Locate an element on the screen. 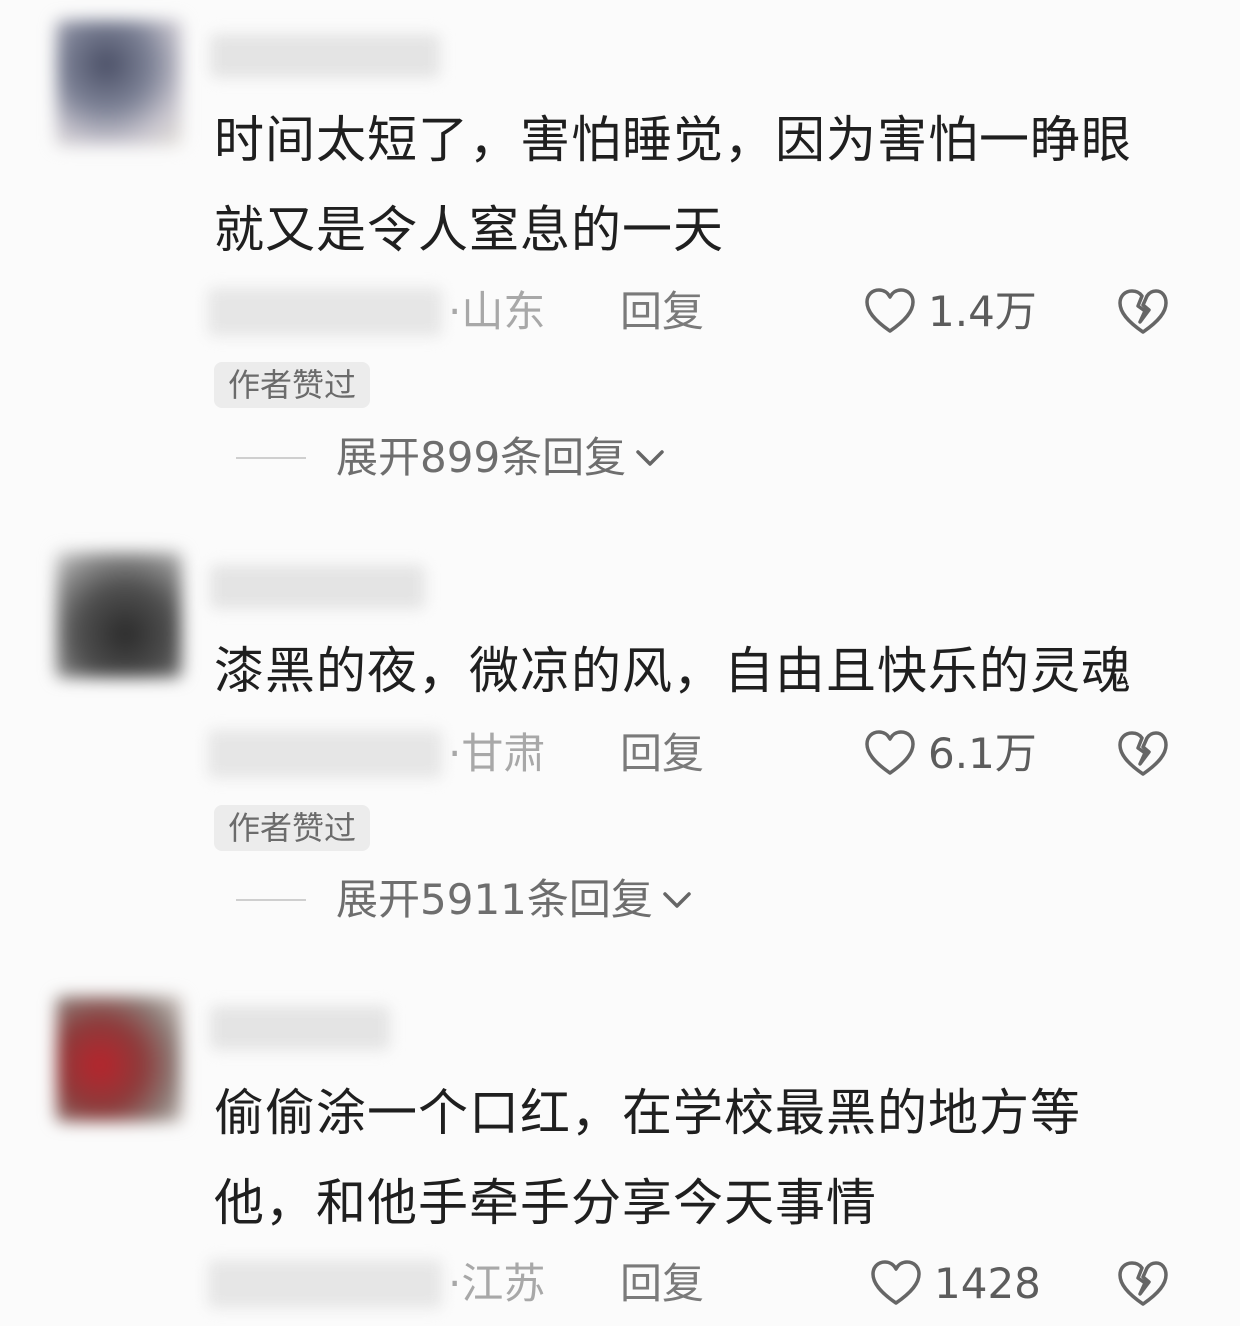  comment-text: 偷偷涂一个口红，在学校最黑的地方等 他，和他手牵手分享今天事情 is located at coordinates (694, 1158).